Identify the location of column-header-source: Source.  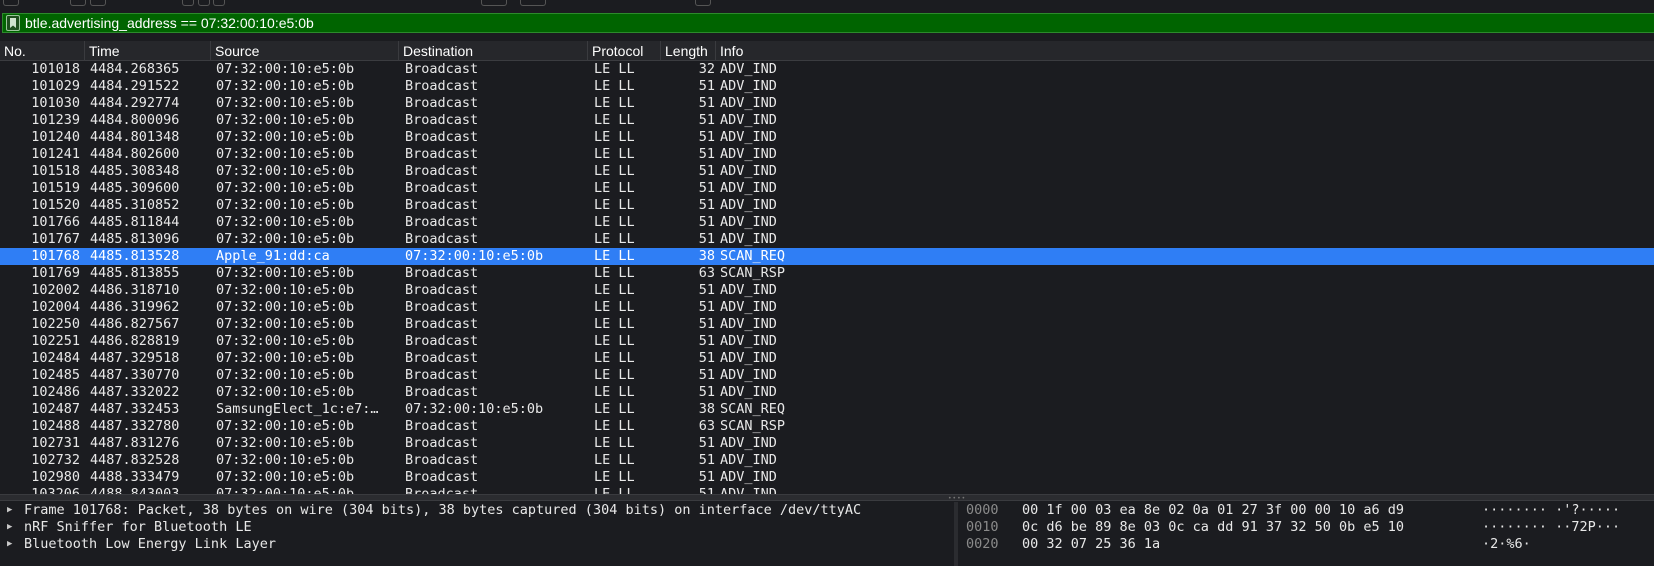
(305, 51).